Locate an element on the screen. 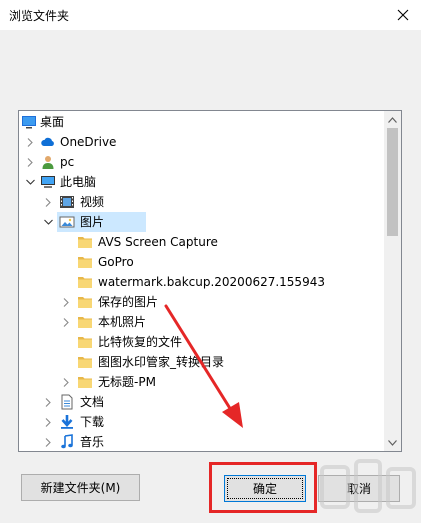  tree-item-label: 文档 is located at coordinates (92, 402).